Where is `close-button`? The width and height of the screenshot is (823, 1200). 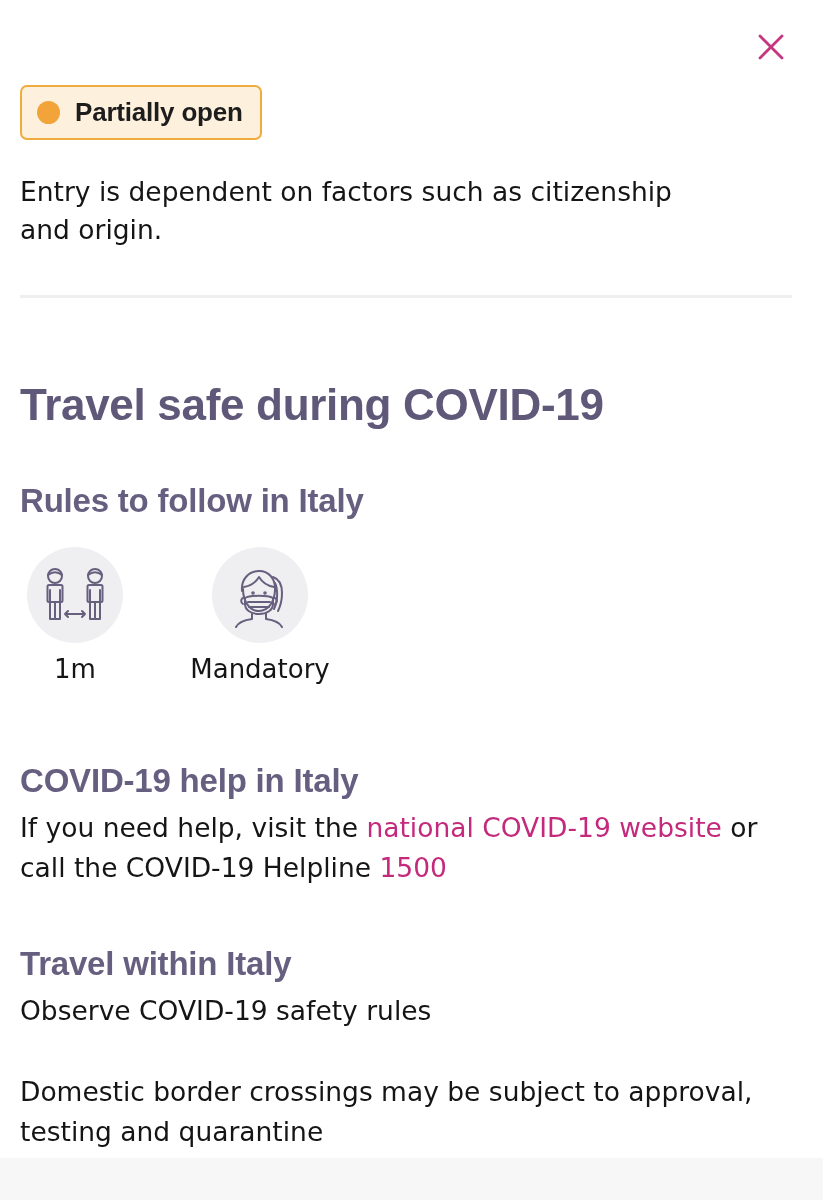
close-button is located at coordinates (771, 47).